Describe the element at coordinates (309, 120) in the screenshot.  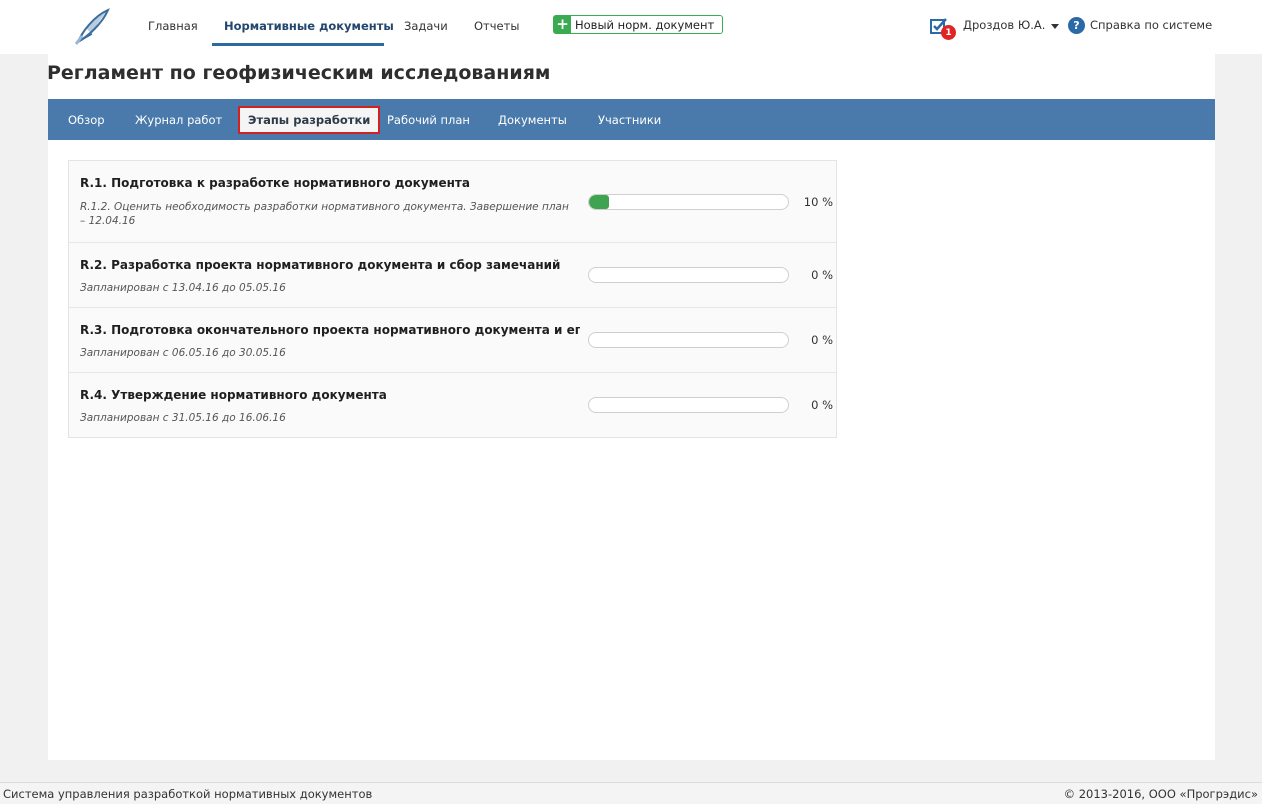
I see `tab-development-stages: Этапы разработки` at that location.